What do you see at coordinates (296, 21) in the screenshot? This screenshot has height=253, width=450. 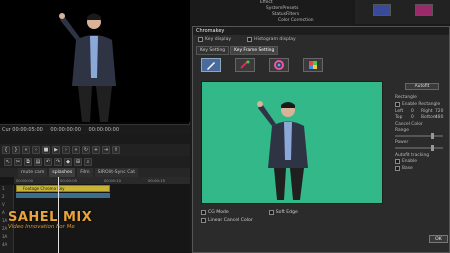 I see `tree-item: Color Correction` at bounding box center [296, 21].